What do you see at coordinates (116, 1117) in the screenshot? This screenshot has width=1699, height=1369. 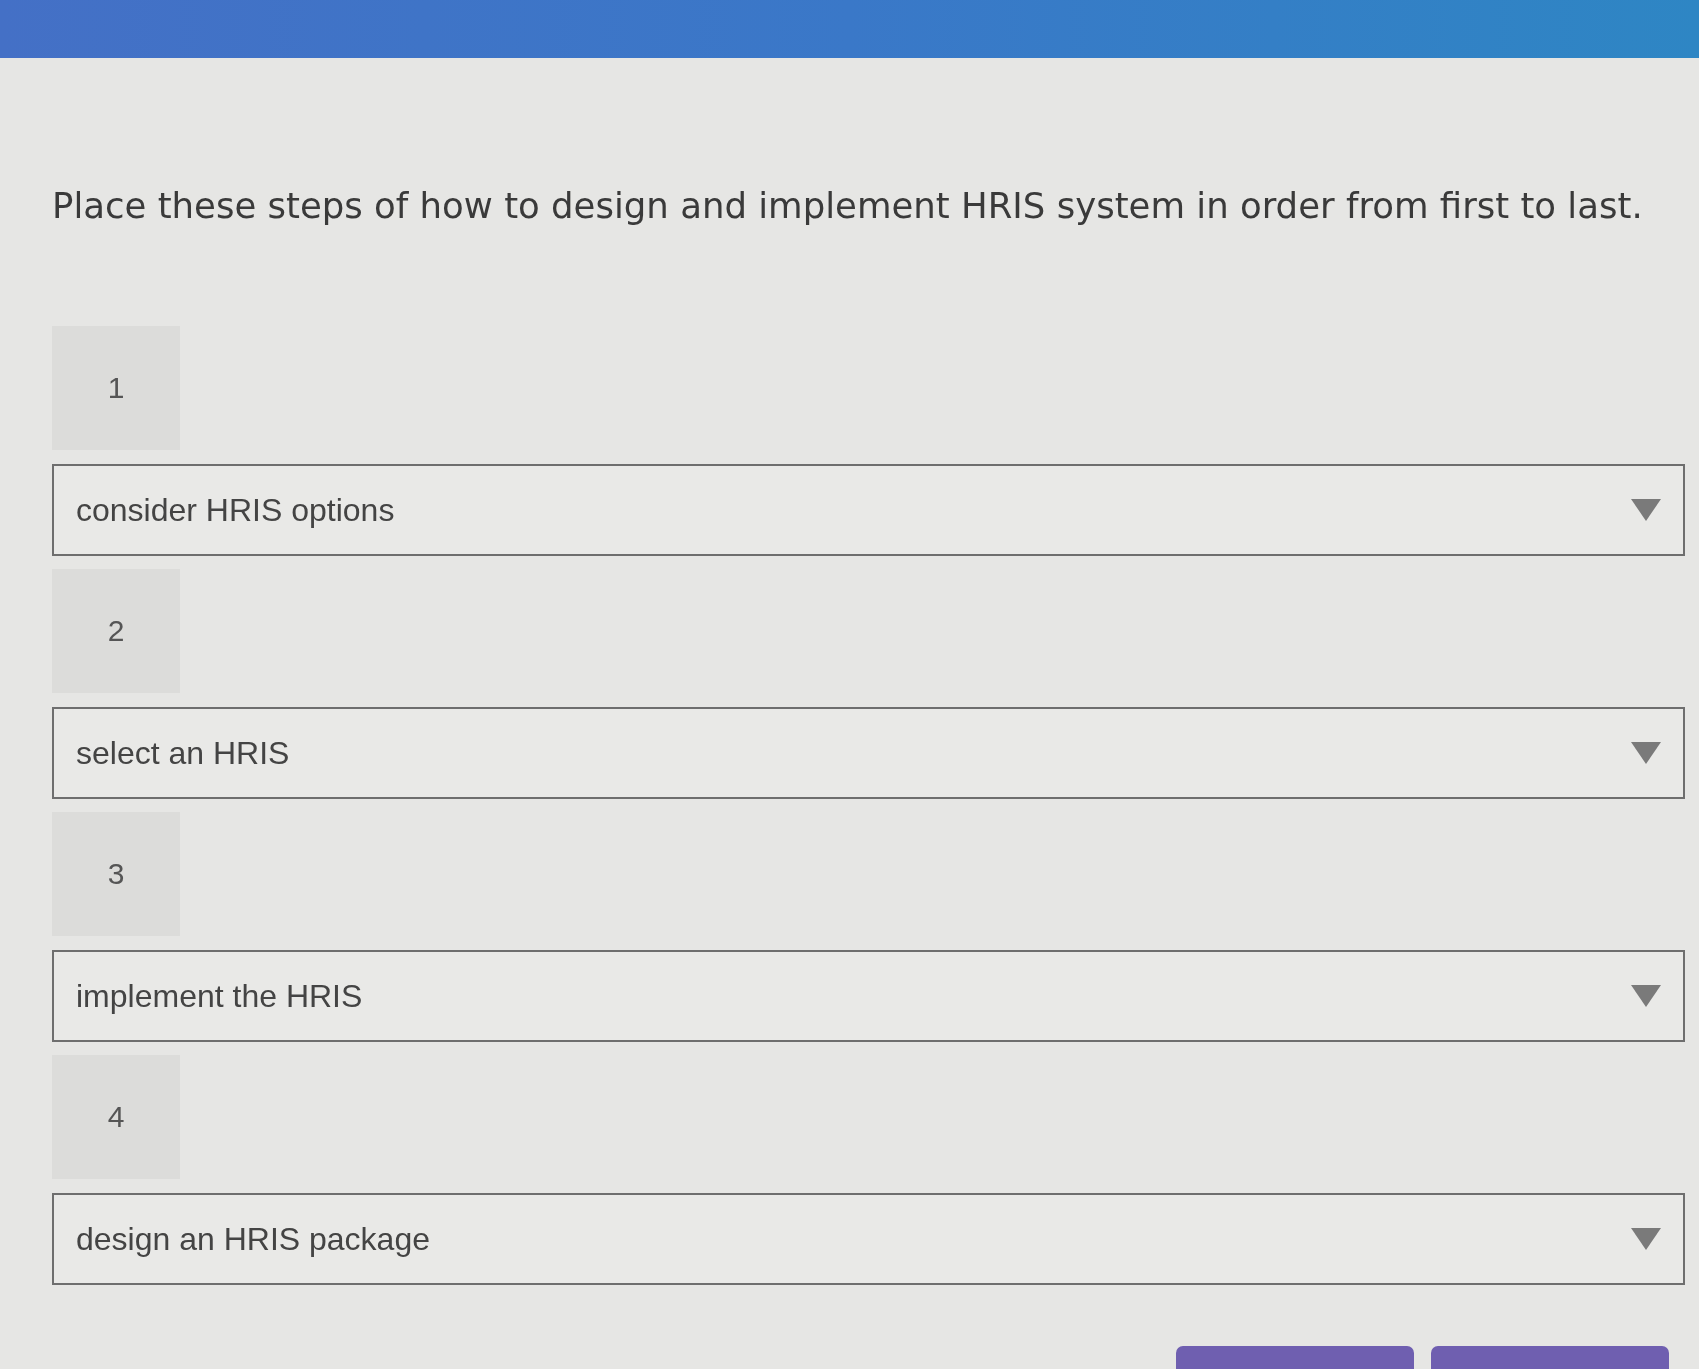 I see `step-number: 4` at bounding box center [116, 1117].